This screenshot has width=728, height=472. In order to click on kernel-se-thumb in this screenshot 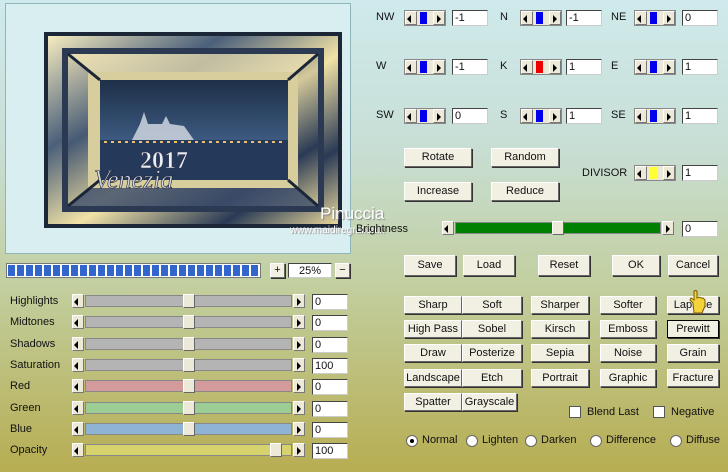, I will do `click(653, 116)`.